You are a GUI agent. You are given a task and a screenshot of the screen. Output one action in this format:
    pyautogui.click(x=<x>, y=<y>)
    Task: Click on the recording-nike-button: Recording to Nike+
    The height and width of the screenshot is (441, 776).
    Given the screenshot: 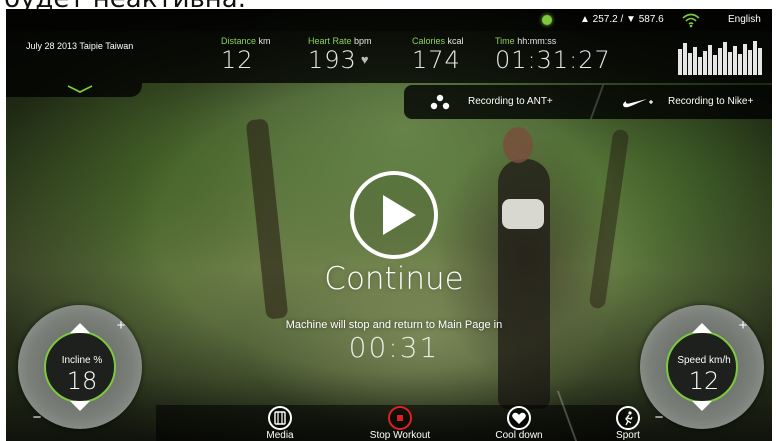 What is the action you would take?
    pyautogui.click(x=686, y=102)
    